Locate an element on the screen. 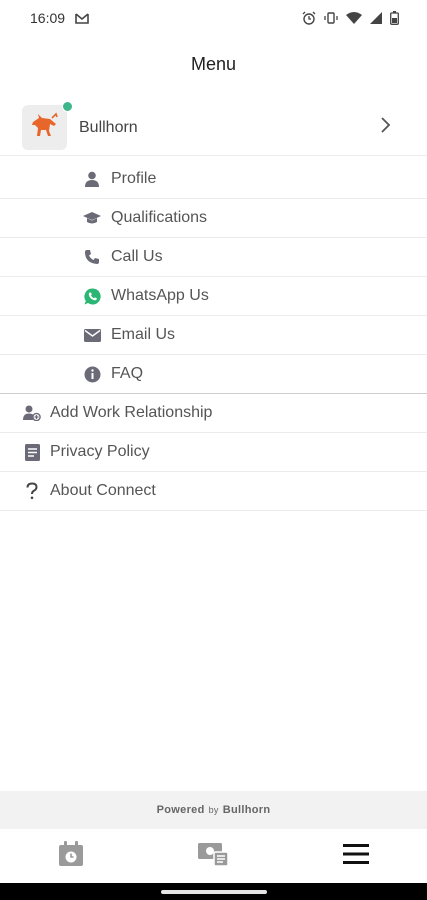  menu-item-label: Qualifications is located at coordinates (159, 217).